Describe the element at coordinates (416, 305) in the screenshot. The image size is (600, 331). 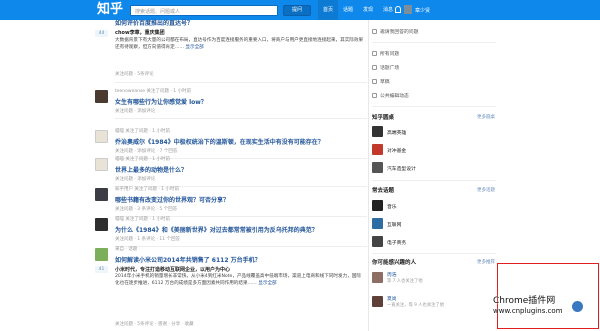
I see `person-desc: 一直关注，等 9 人也关注了他` at that location.